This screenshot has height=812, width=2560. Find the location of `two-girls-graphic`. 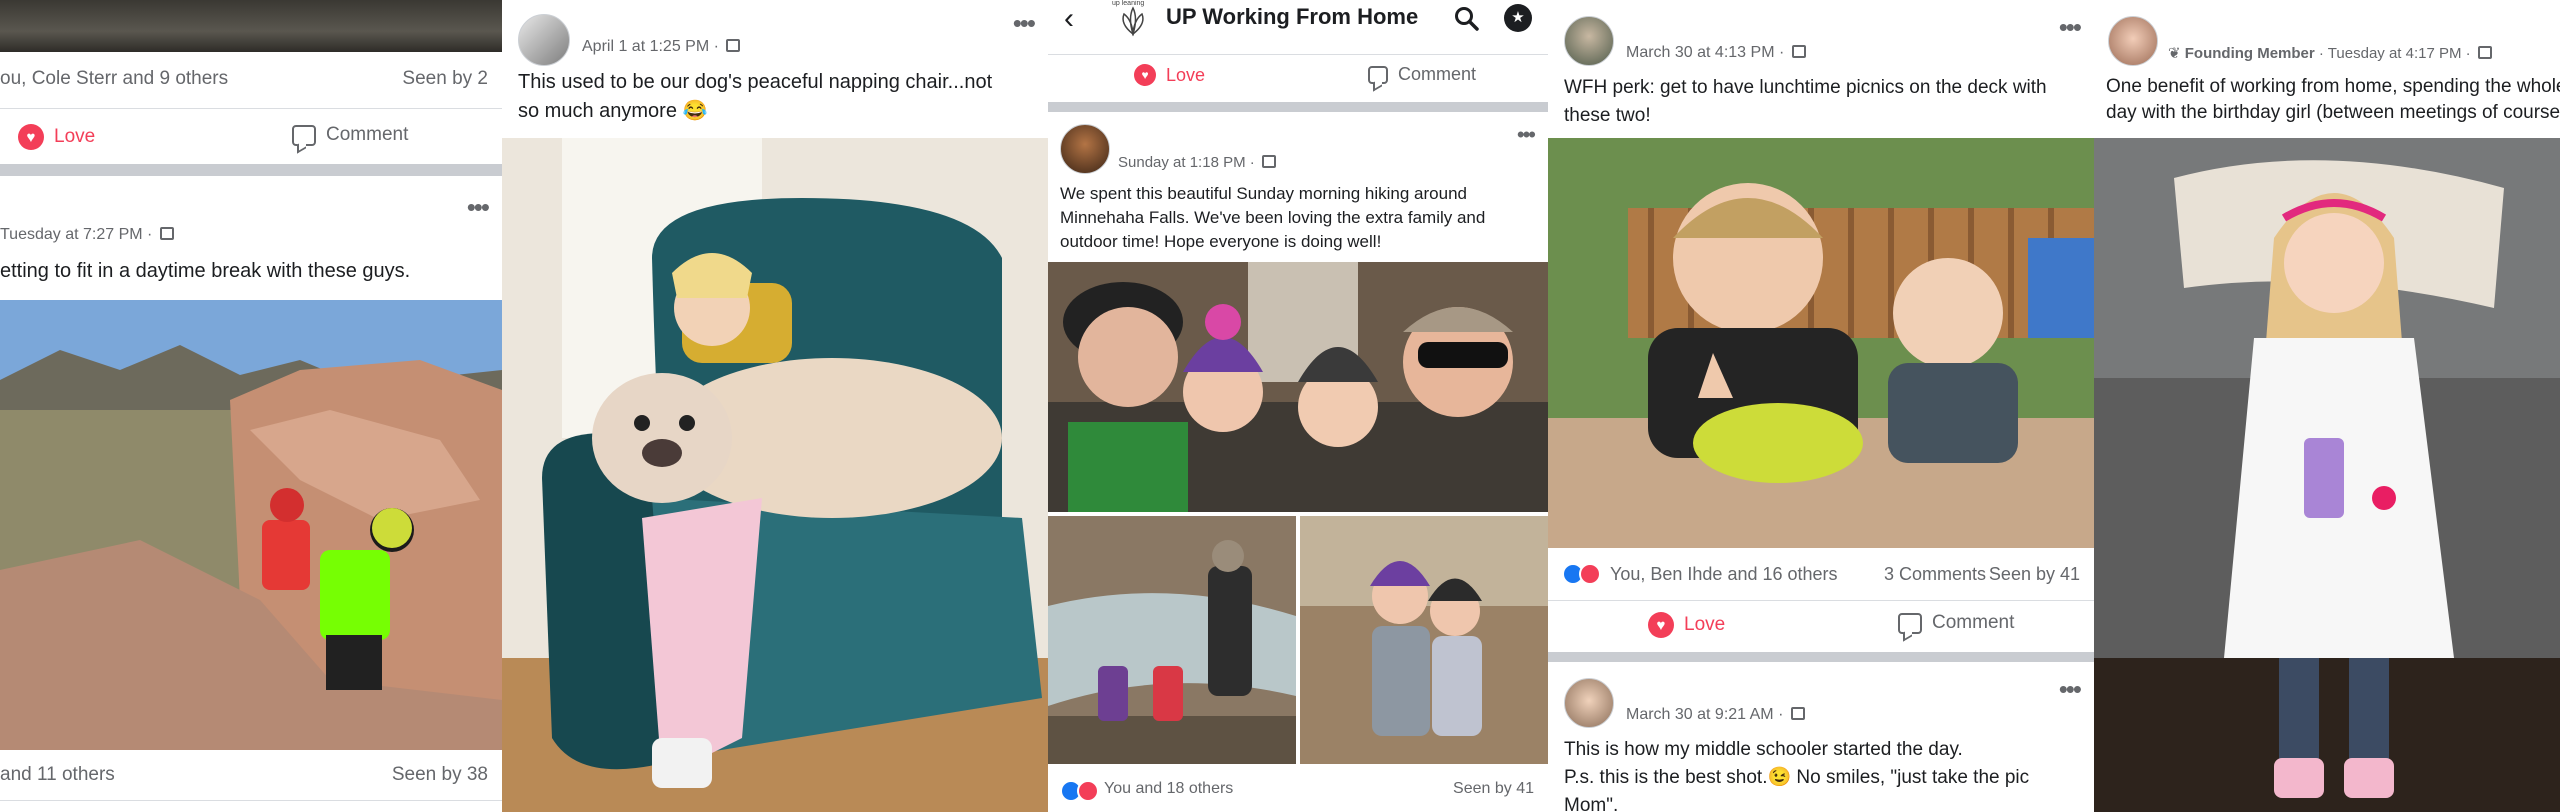

two-girls-graphic is located at coordinates (1424, 640).